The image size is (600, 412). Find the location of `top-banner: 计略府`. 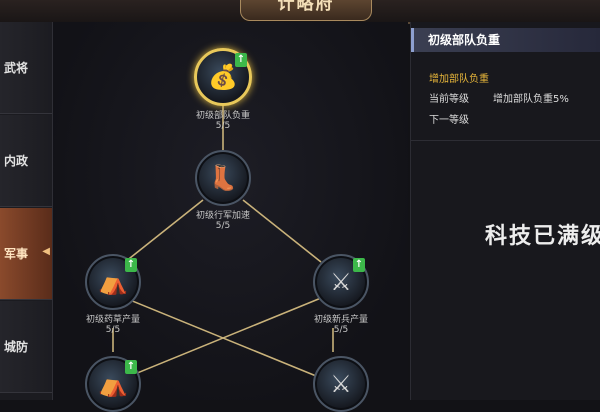

top-banner: 计略府 is located at coordinates (300, 12).